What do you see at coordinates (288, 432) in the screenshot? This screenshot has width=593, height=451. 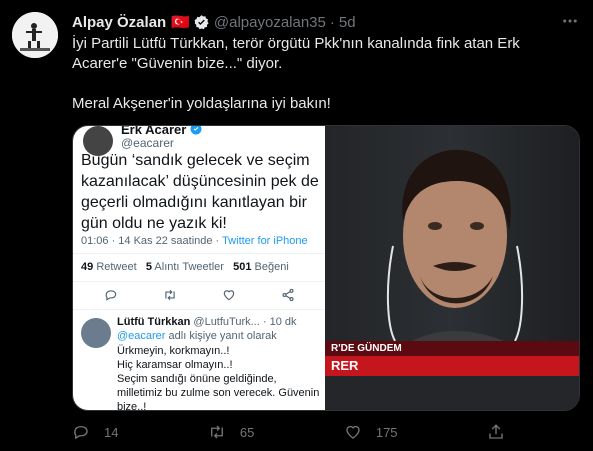 I see `tweet-actions: 14 65 175` at bounding box center [288, 432].